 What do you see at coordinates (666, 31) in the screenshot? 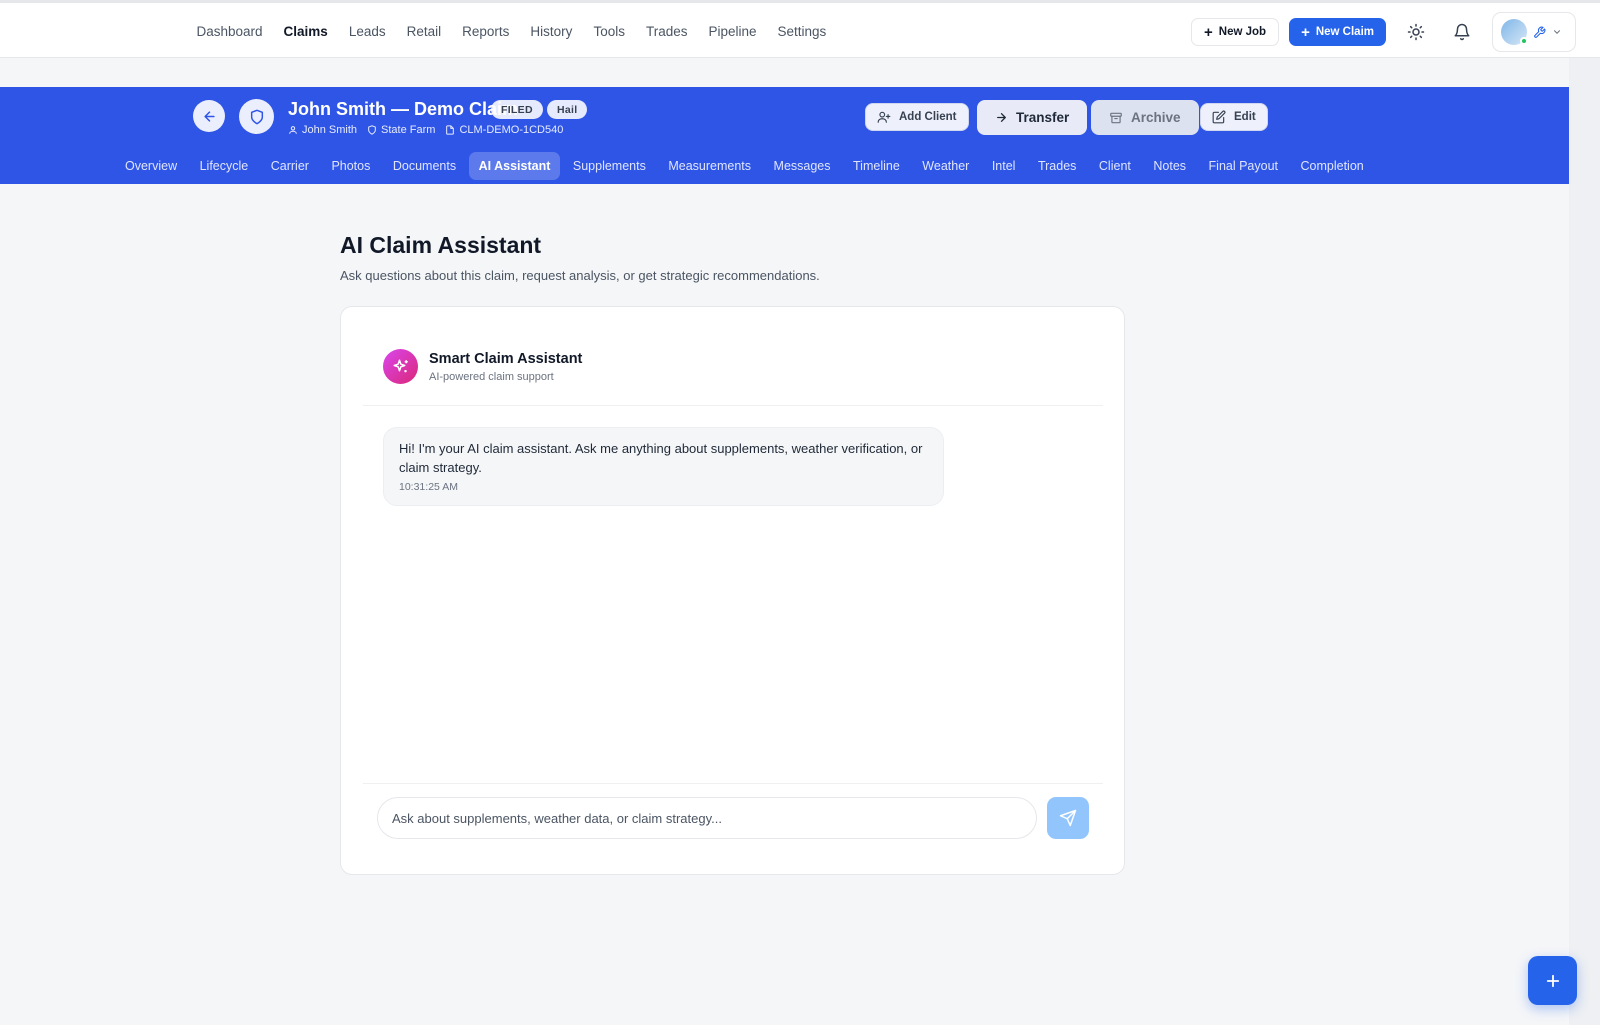
I see `nav-item-trades: Trades` at bounding box center [666, 31].